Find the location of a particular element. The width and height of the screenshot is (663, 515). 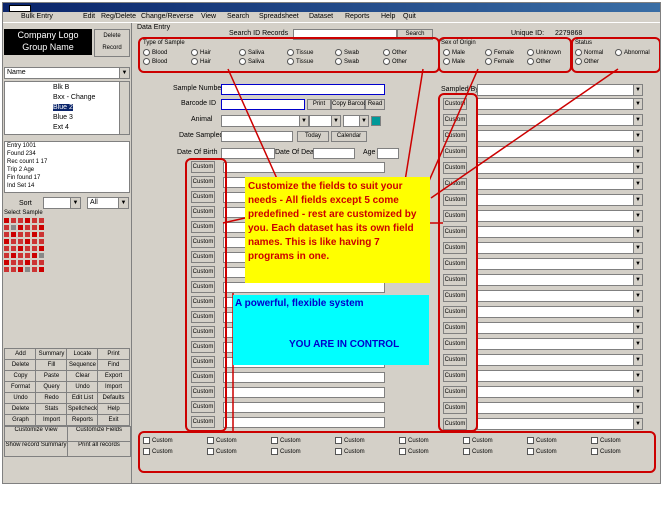

barcode-field is located at coordinates (263, 104).